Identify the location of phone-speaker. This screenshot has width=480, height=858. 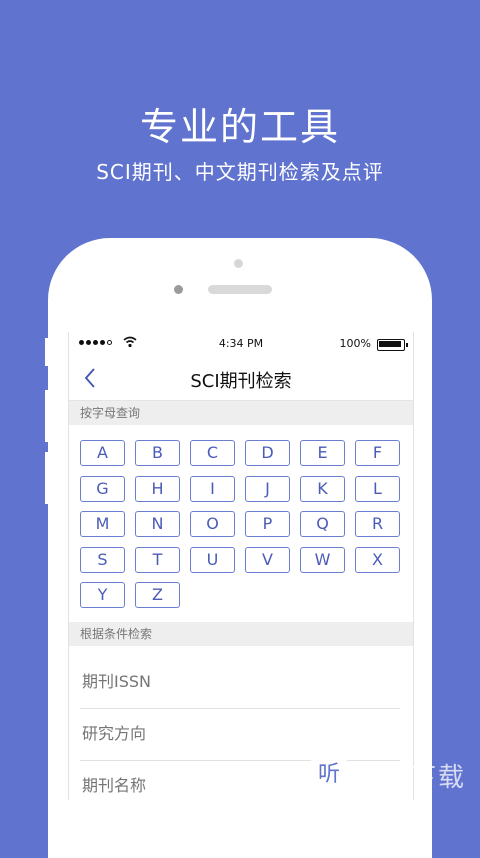
(240, 289).